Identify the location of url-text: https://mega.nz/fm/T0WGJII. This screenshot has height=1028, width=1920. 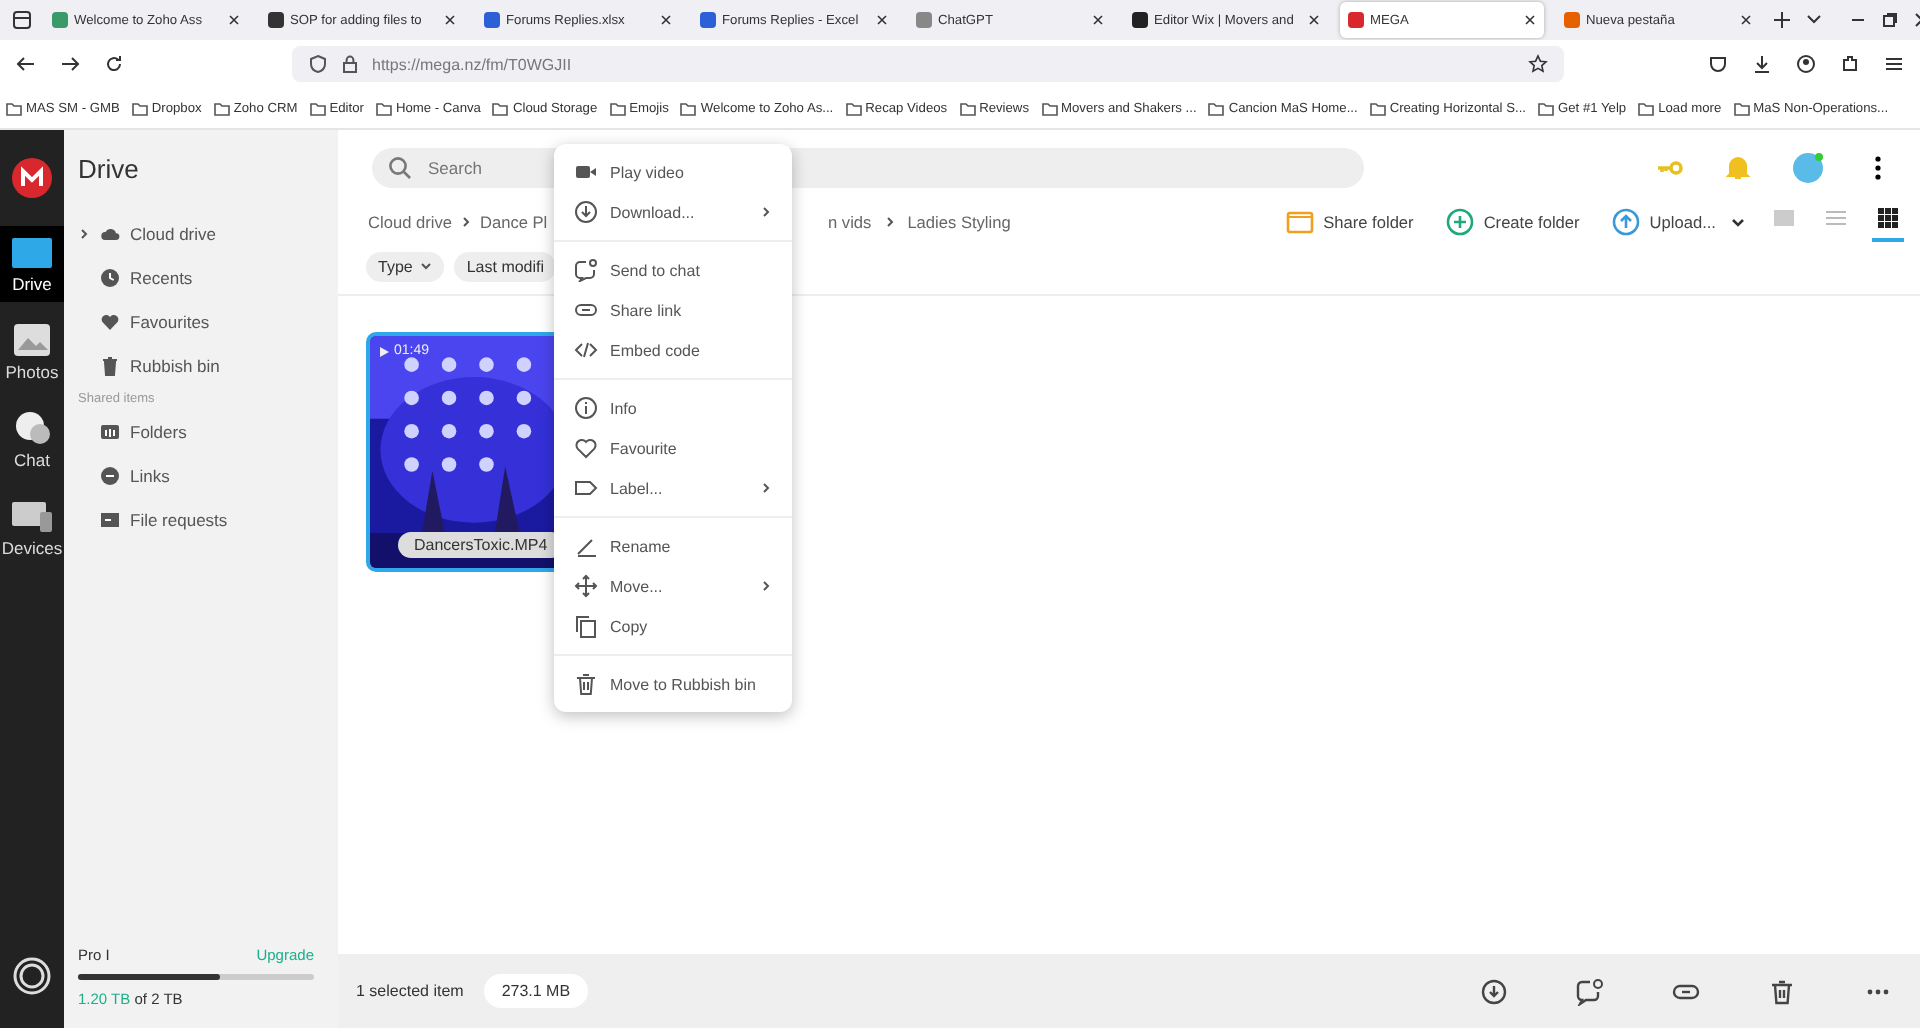
(472, 64).